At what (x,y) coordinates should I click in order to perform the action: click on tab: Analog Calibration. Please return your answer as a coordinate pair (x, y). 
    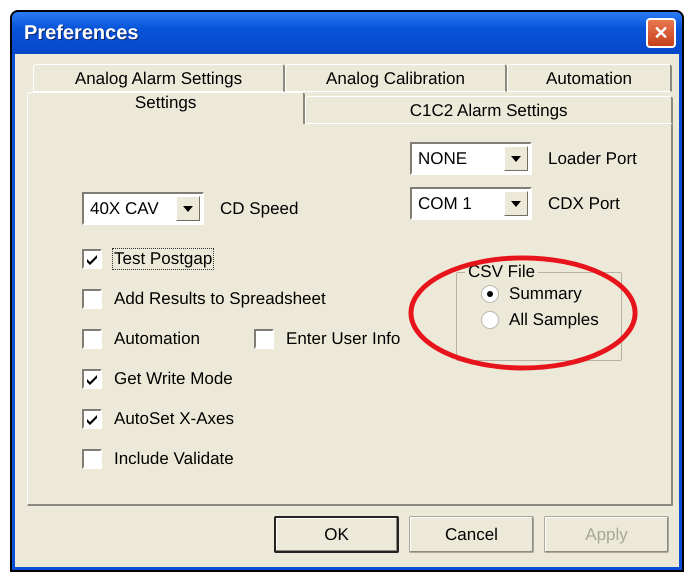
    Looking at the image, I should click on (396, 78).